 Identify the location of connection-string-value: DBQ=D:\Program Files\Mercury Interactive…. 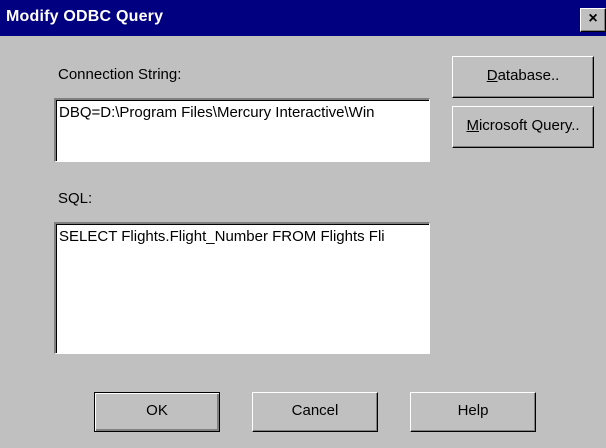
(217, 112).